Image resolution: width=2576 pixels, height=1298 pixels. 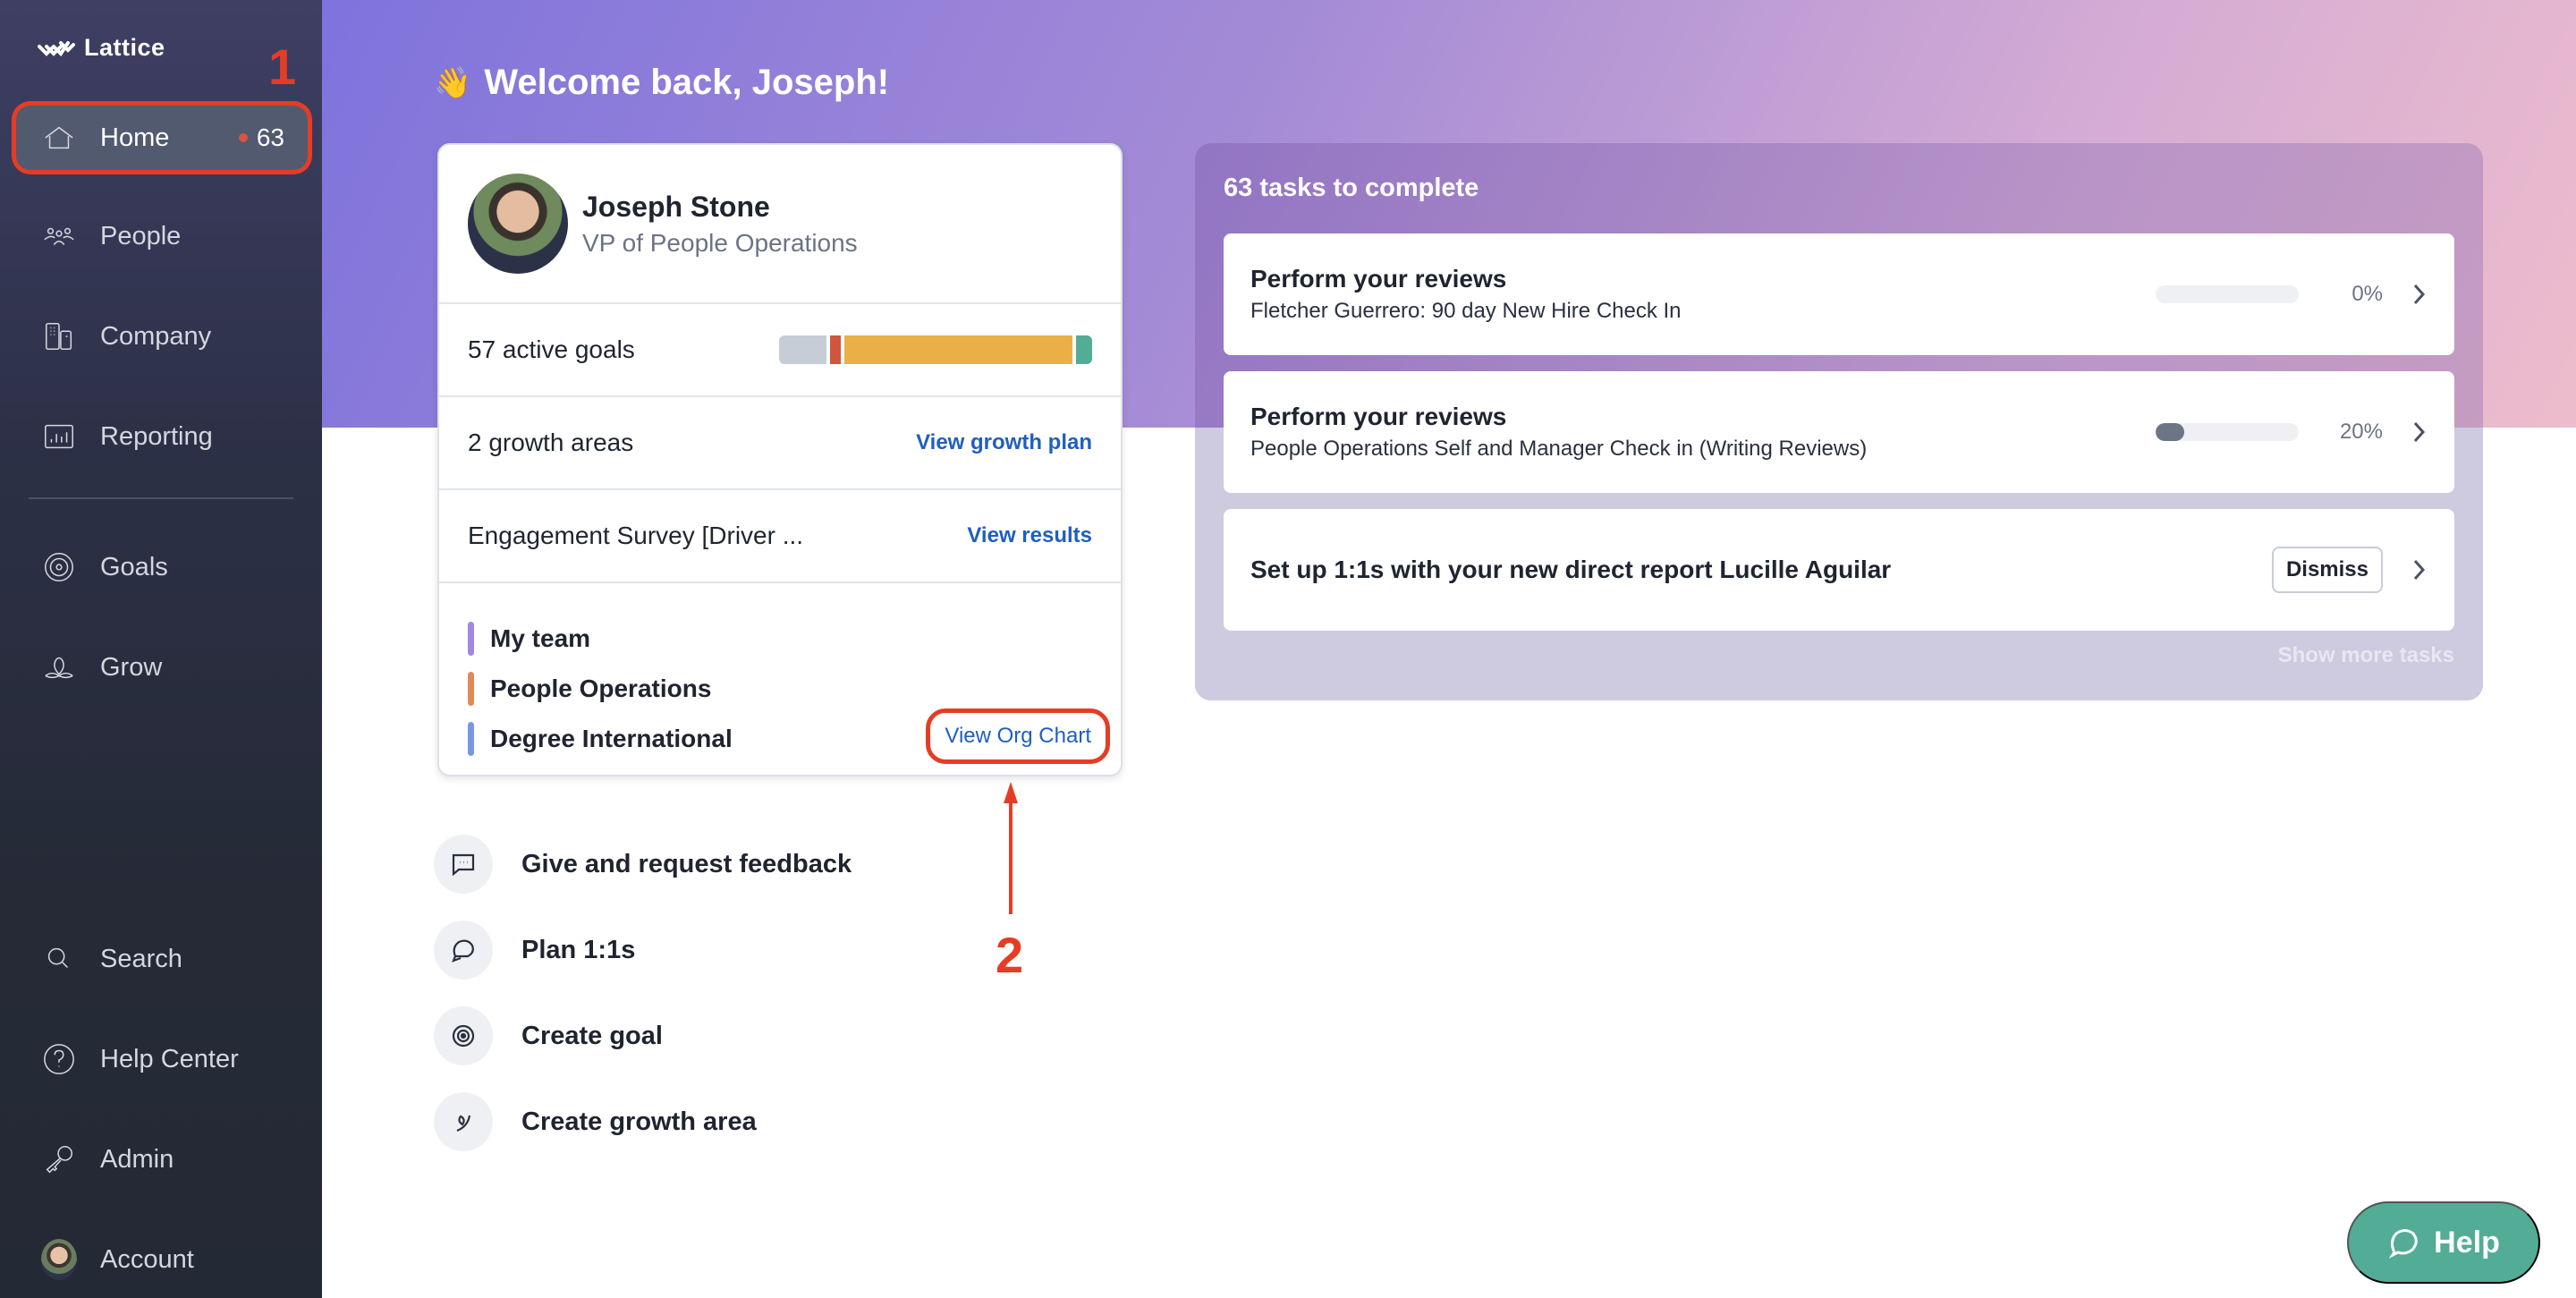 I want to click on chat-icon, so click(x=463, y=950).